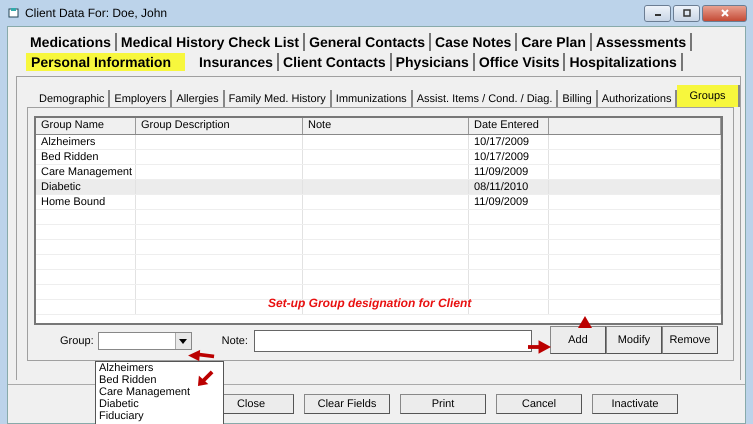 This screenshot has width=753, height=424. Describe the element at coordinates (578, 340) in the screenshot. I see `action-button: Add` at that location.